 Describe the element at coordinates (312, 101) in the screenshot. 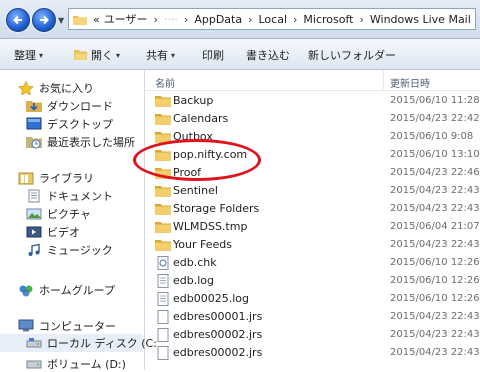

I see `file-row: Backup 2015/06/10 11:28` at that location.